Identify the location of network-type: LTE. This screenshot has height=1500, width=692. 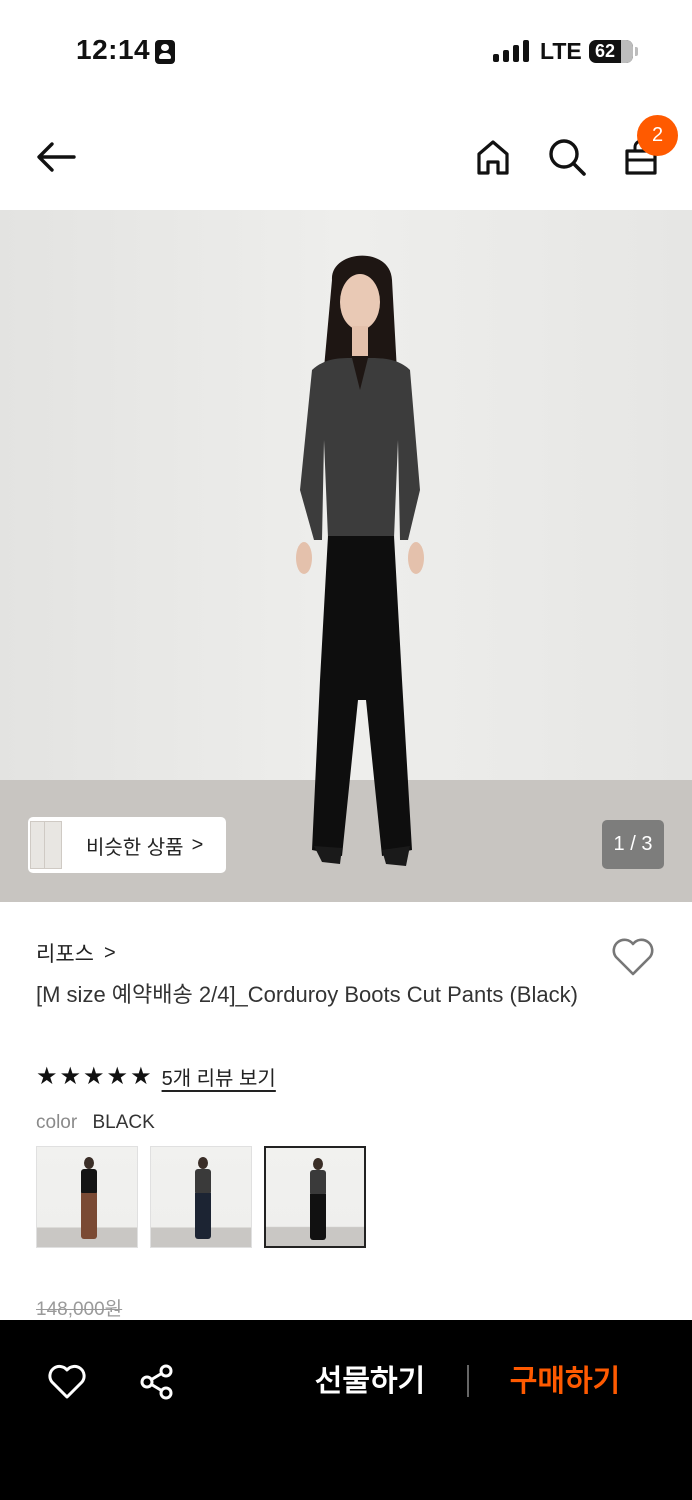
(561, 51).